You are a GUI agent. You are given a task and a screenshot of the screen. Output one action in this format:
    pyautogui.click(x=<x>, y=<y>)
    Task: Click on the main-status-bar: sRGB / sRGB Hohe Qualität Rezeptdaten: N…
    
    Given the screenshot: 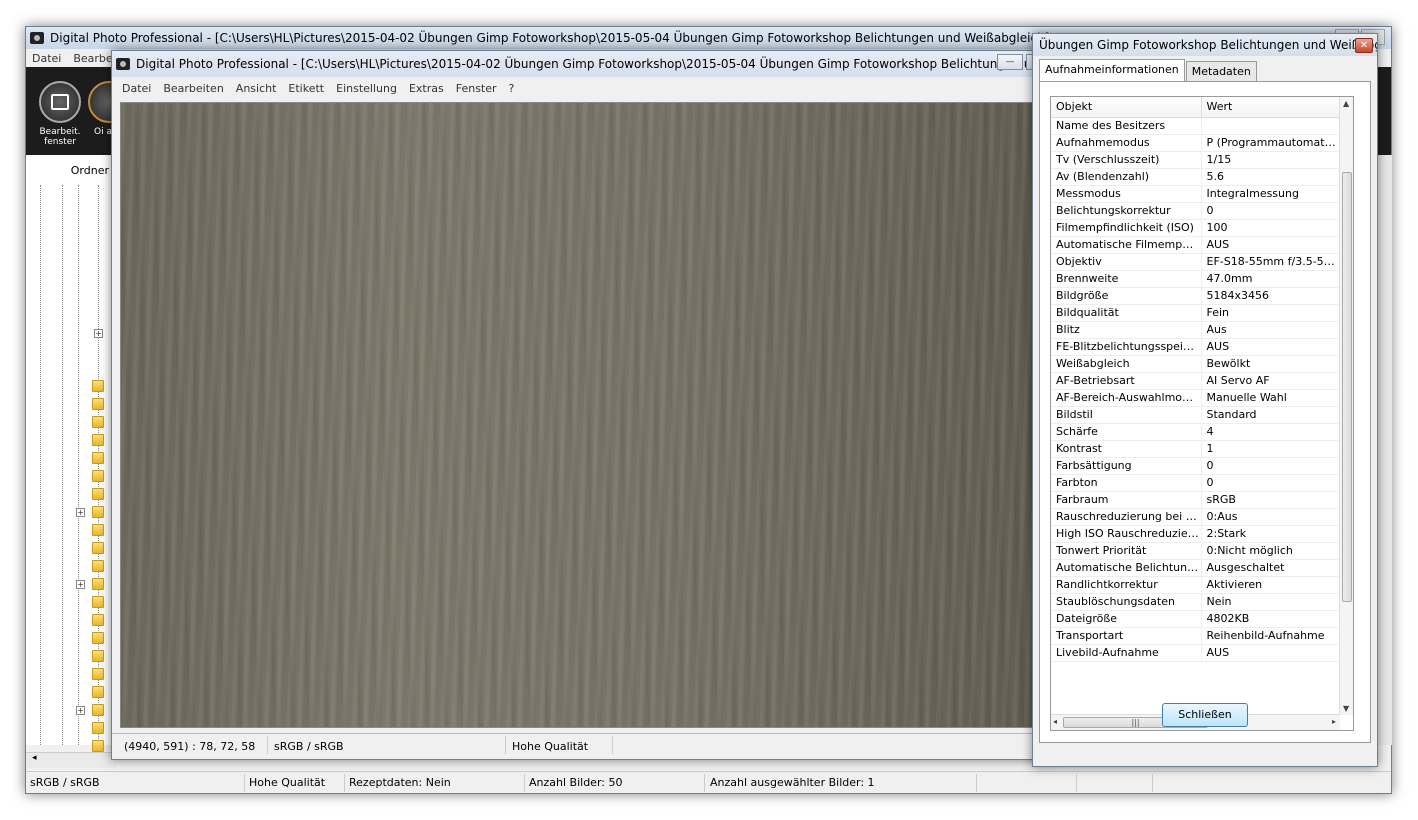 What is the action you would take?
    pyautogui.click(x=708, y=782)
    